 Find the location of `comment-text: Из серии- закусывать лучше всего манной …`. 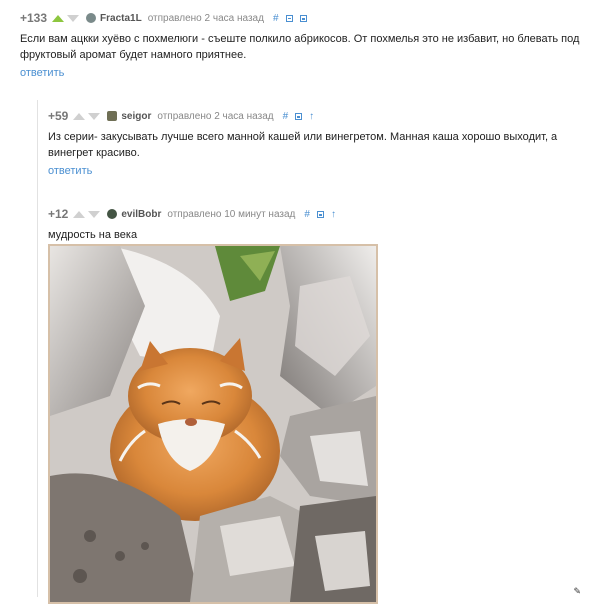

comment-text: Из серии- закусывать лучше всего манной … is located at coordinates (303, 145).